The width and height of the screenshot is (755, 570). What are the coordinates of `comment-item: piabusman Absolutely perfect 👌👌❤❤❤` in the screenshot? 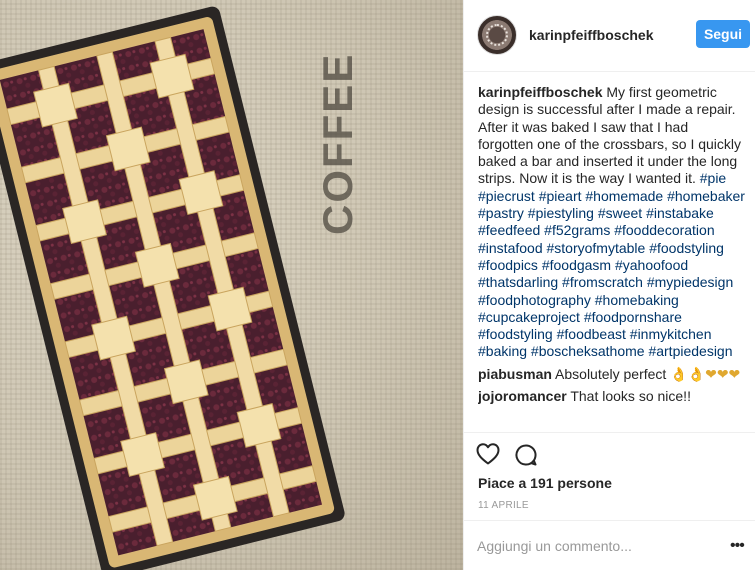 It's located at (612, 374).